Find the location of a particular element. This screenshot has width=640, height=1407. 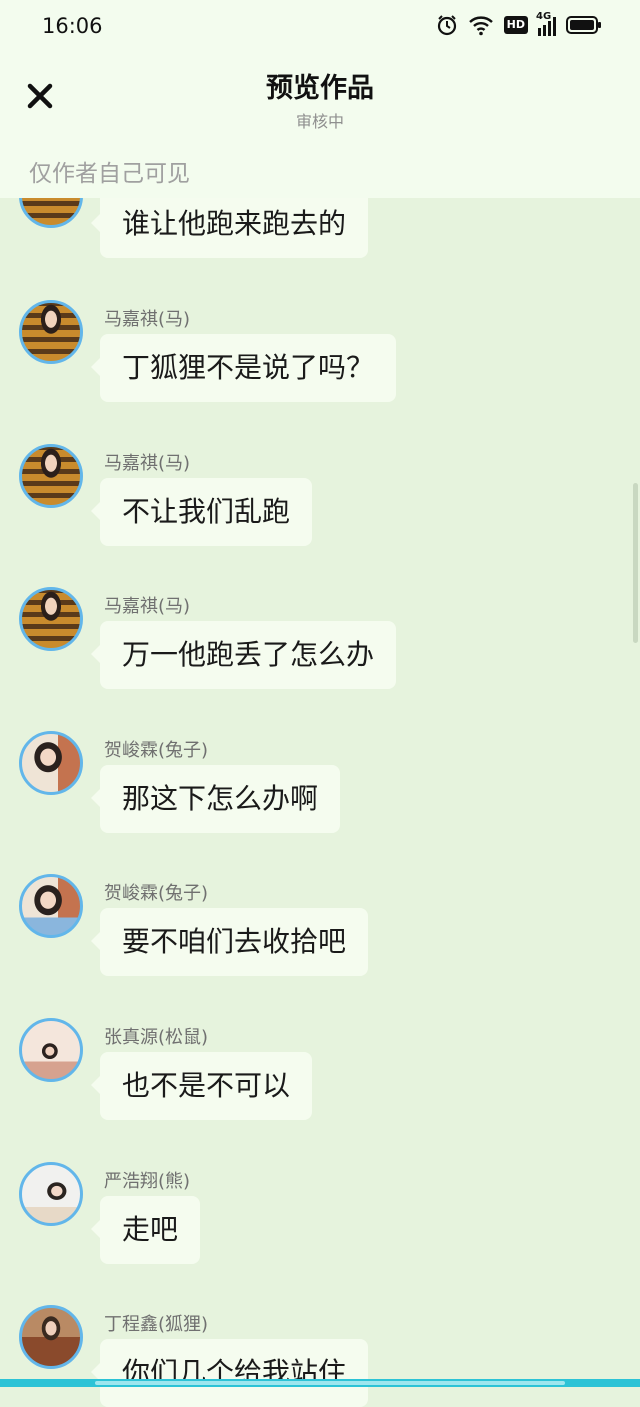

message-bubble: 万一他跑丢了怎么办 is located at coordinates (243, 655).